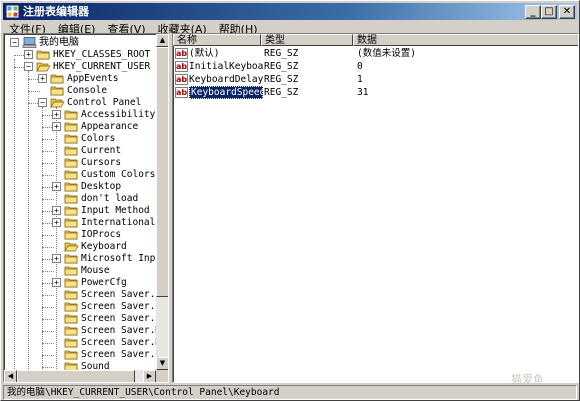 The height and width of the screenshot is (401, 580). What do you see at coordinates (80, 43) in the screenshot?
I see `tree-item: − 我的电脑` at bounding box center [80, 43].